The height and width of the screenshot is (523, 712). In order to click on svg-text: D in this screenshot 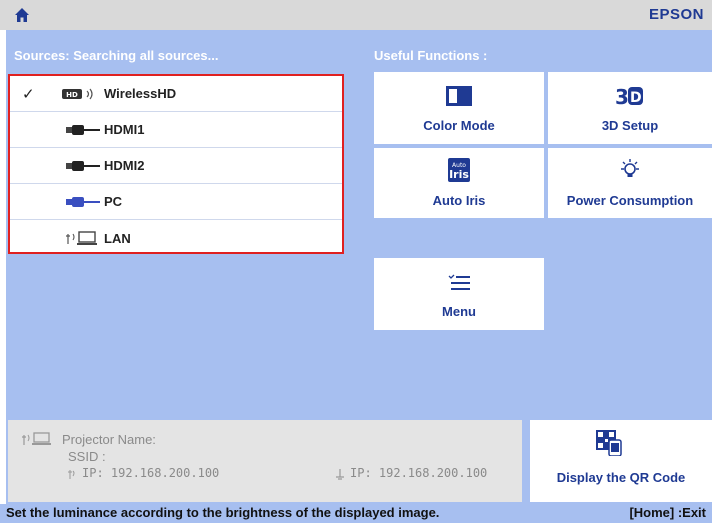, I will do `click(636, 98)`.